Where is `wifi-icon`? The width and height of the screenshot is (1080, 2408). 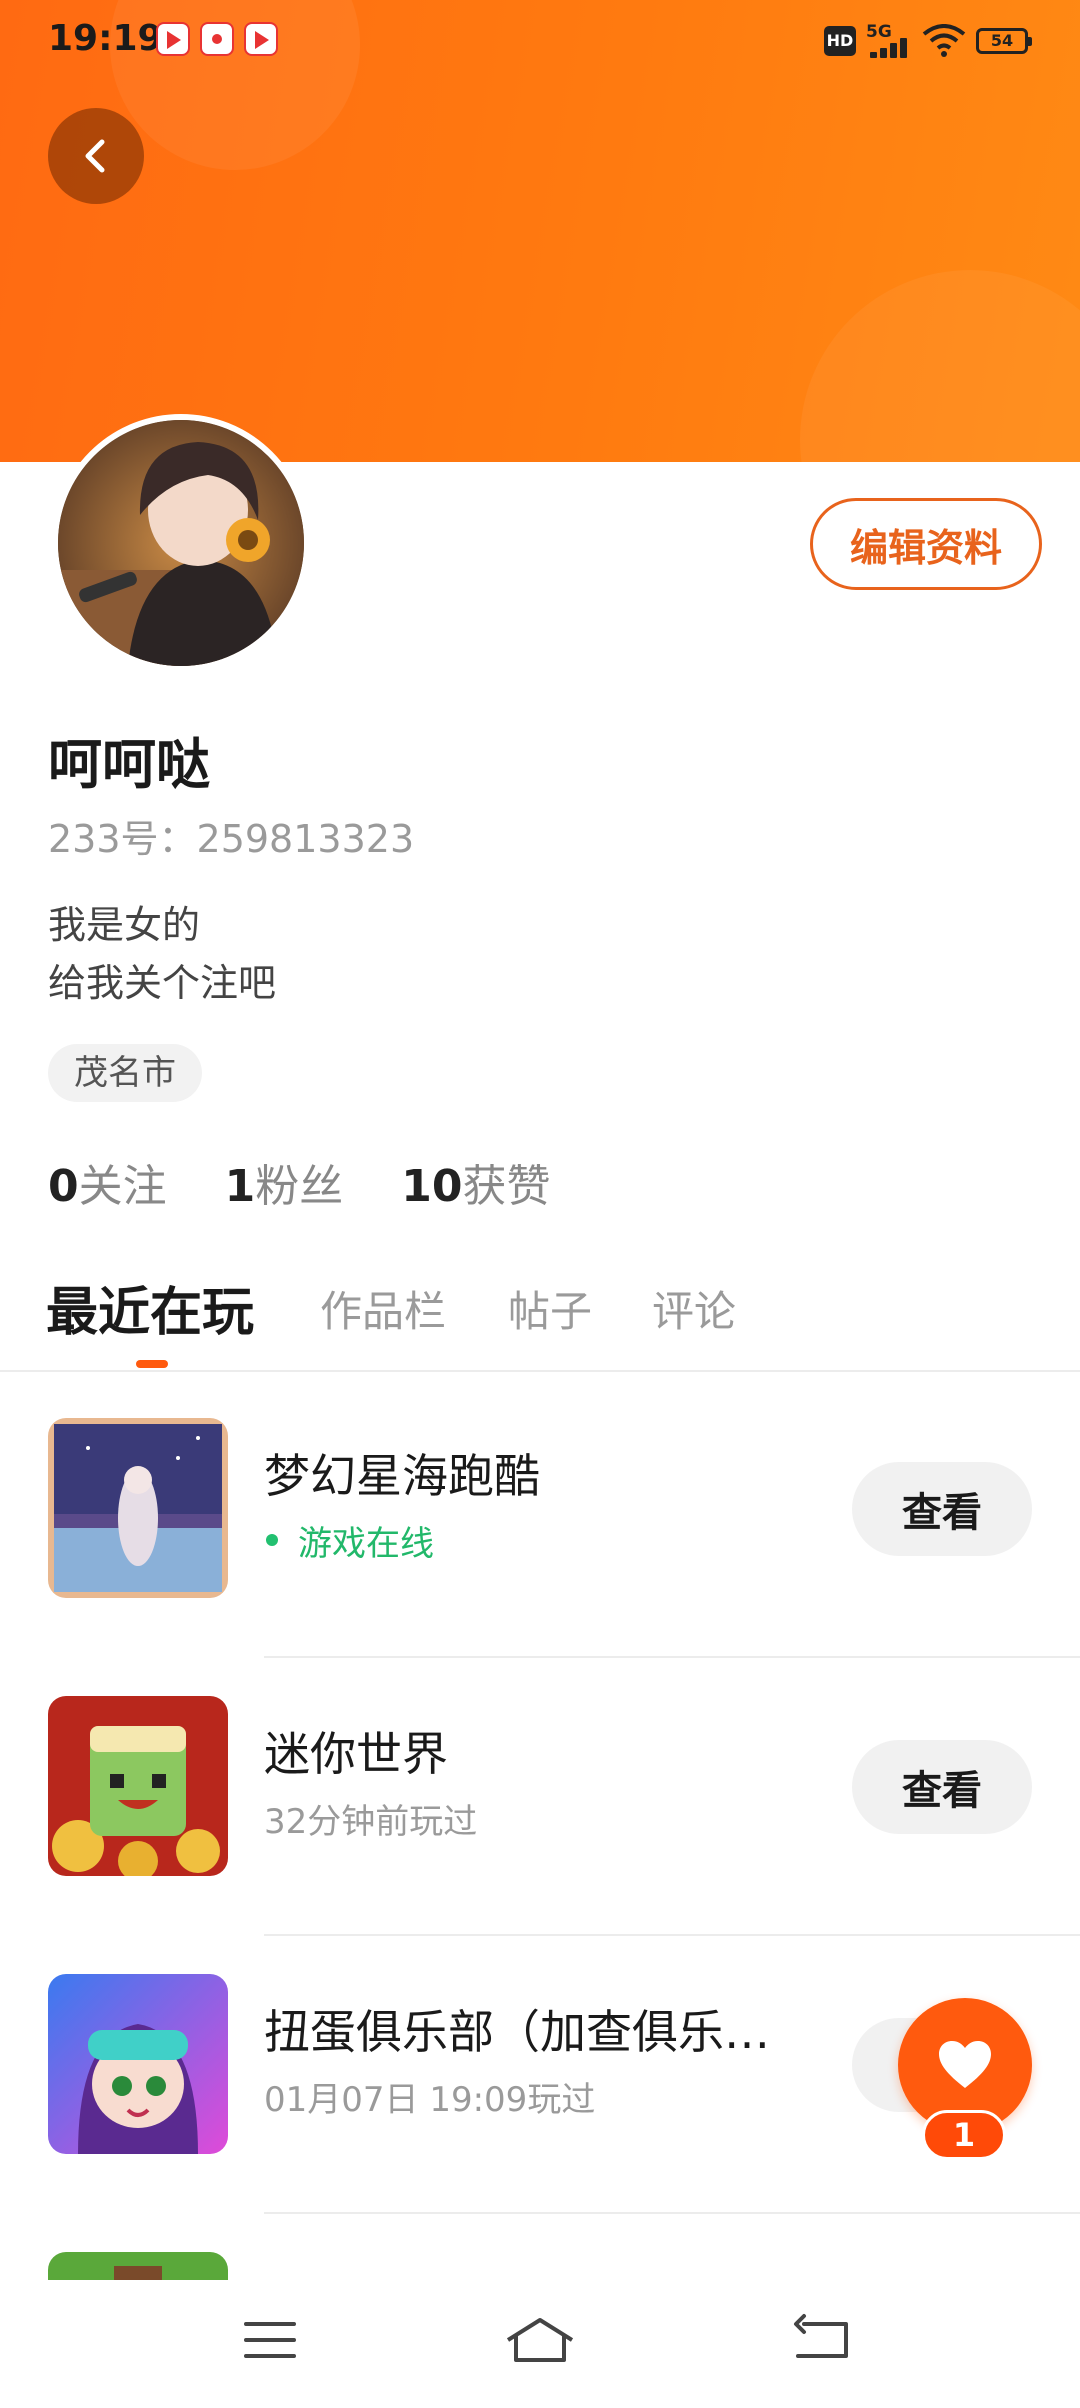 wifi-icon is located at coordinates (944, 40).